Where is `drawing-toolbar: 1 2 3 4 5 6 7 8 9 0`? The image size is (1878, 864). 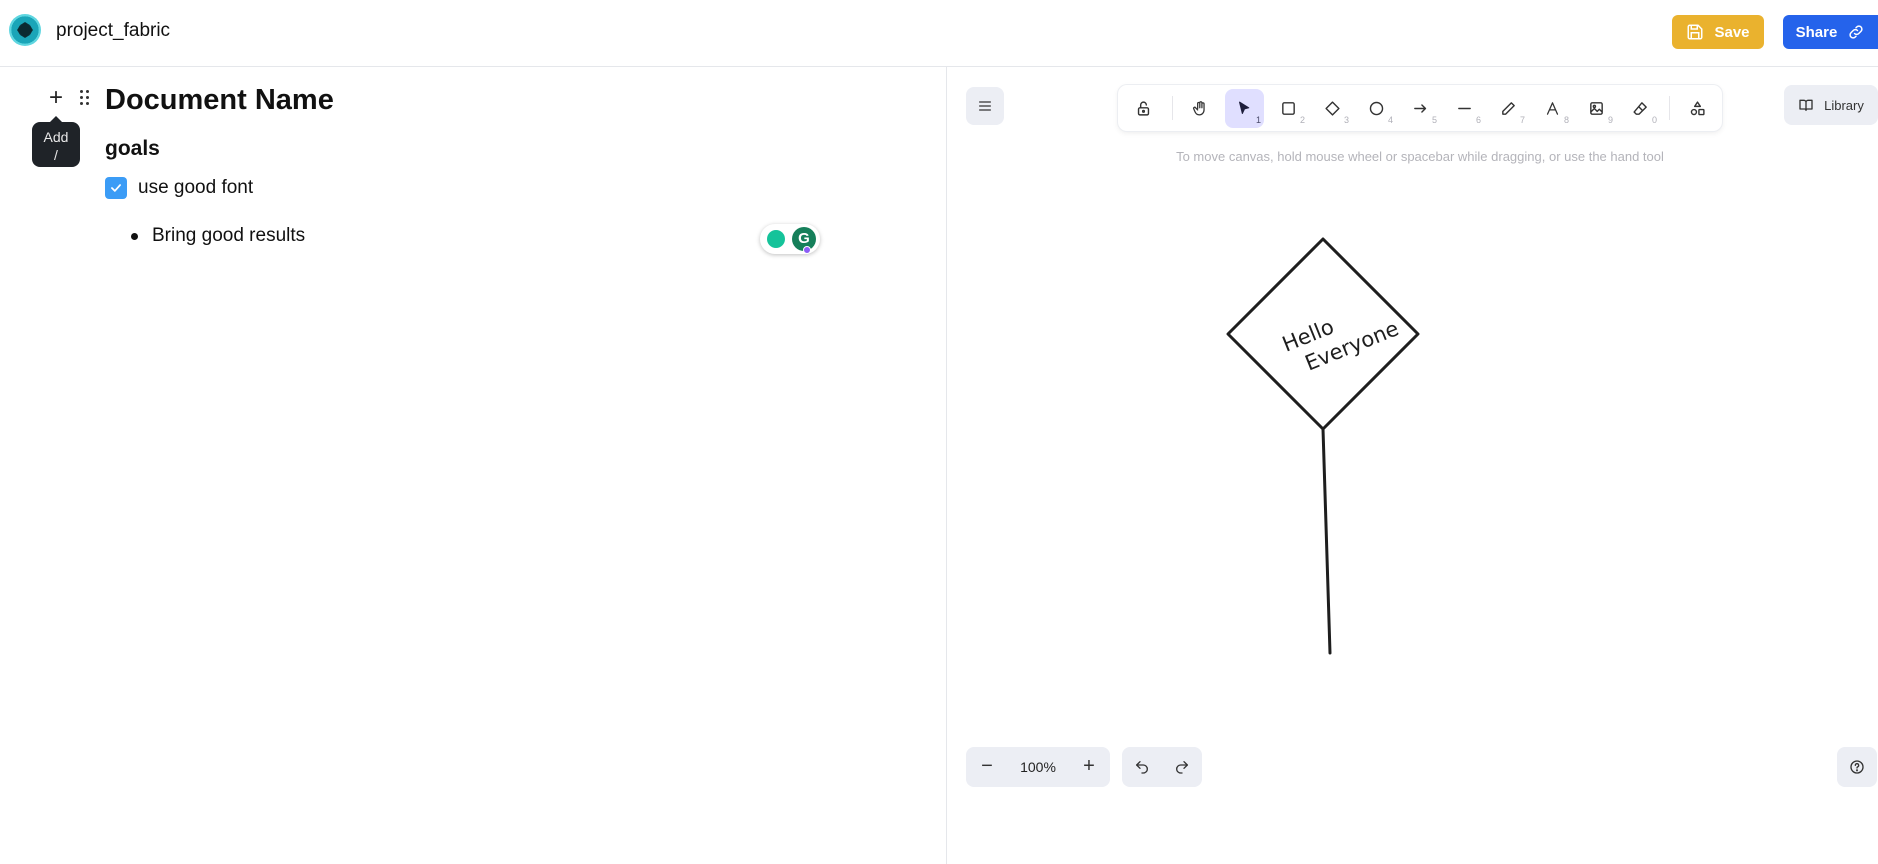 drawing-toolbar: 1 2 3 4 5 6 7 8 9 0 is located at coordinates (1420, 108).